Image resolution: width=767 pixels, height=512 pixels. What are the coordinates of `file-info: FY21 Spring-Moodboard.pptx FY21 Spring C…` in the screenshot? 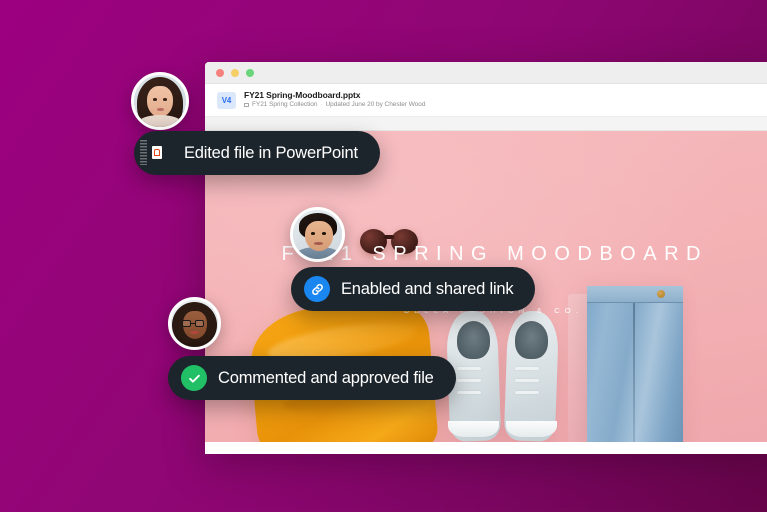 It's located at (334, 99).